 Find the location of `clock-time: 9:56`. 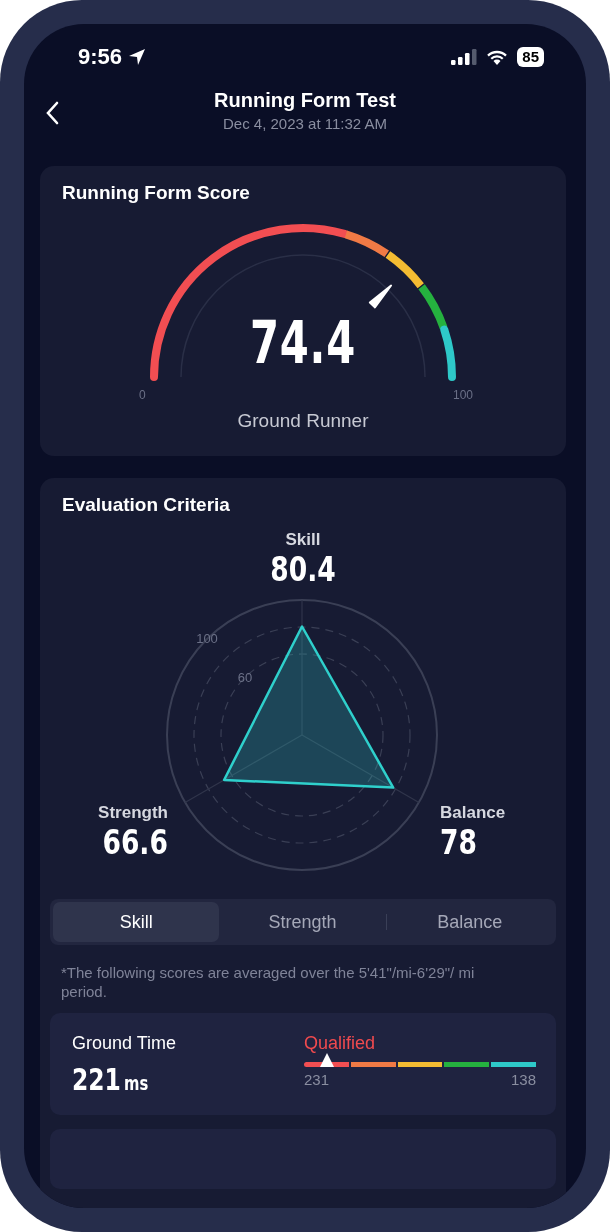

clock-time: 9:56 is located at coordinates (100, 57).